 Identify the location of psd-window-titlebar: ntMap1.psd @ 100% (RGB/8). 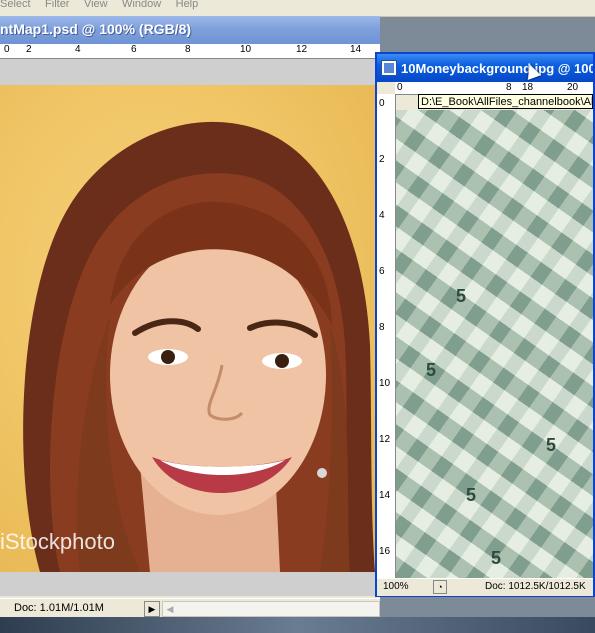
(190, 30).